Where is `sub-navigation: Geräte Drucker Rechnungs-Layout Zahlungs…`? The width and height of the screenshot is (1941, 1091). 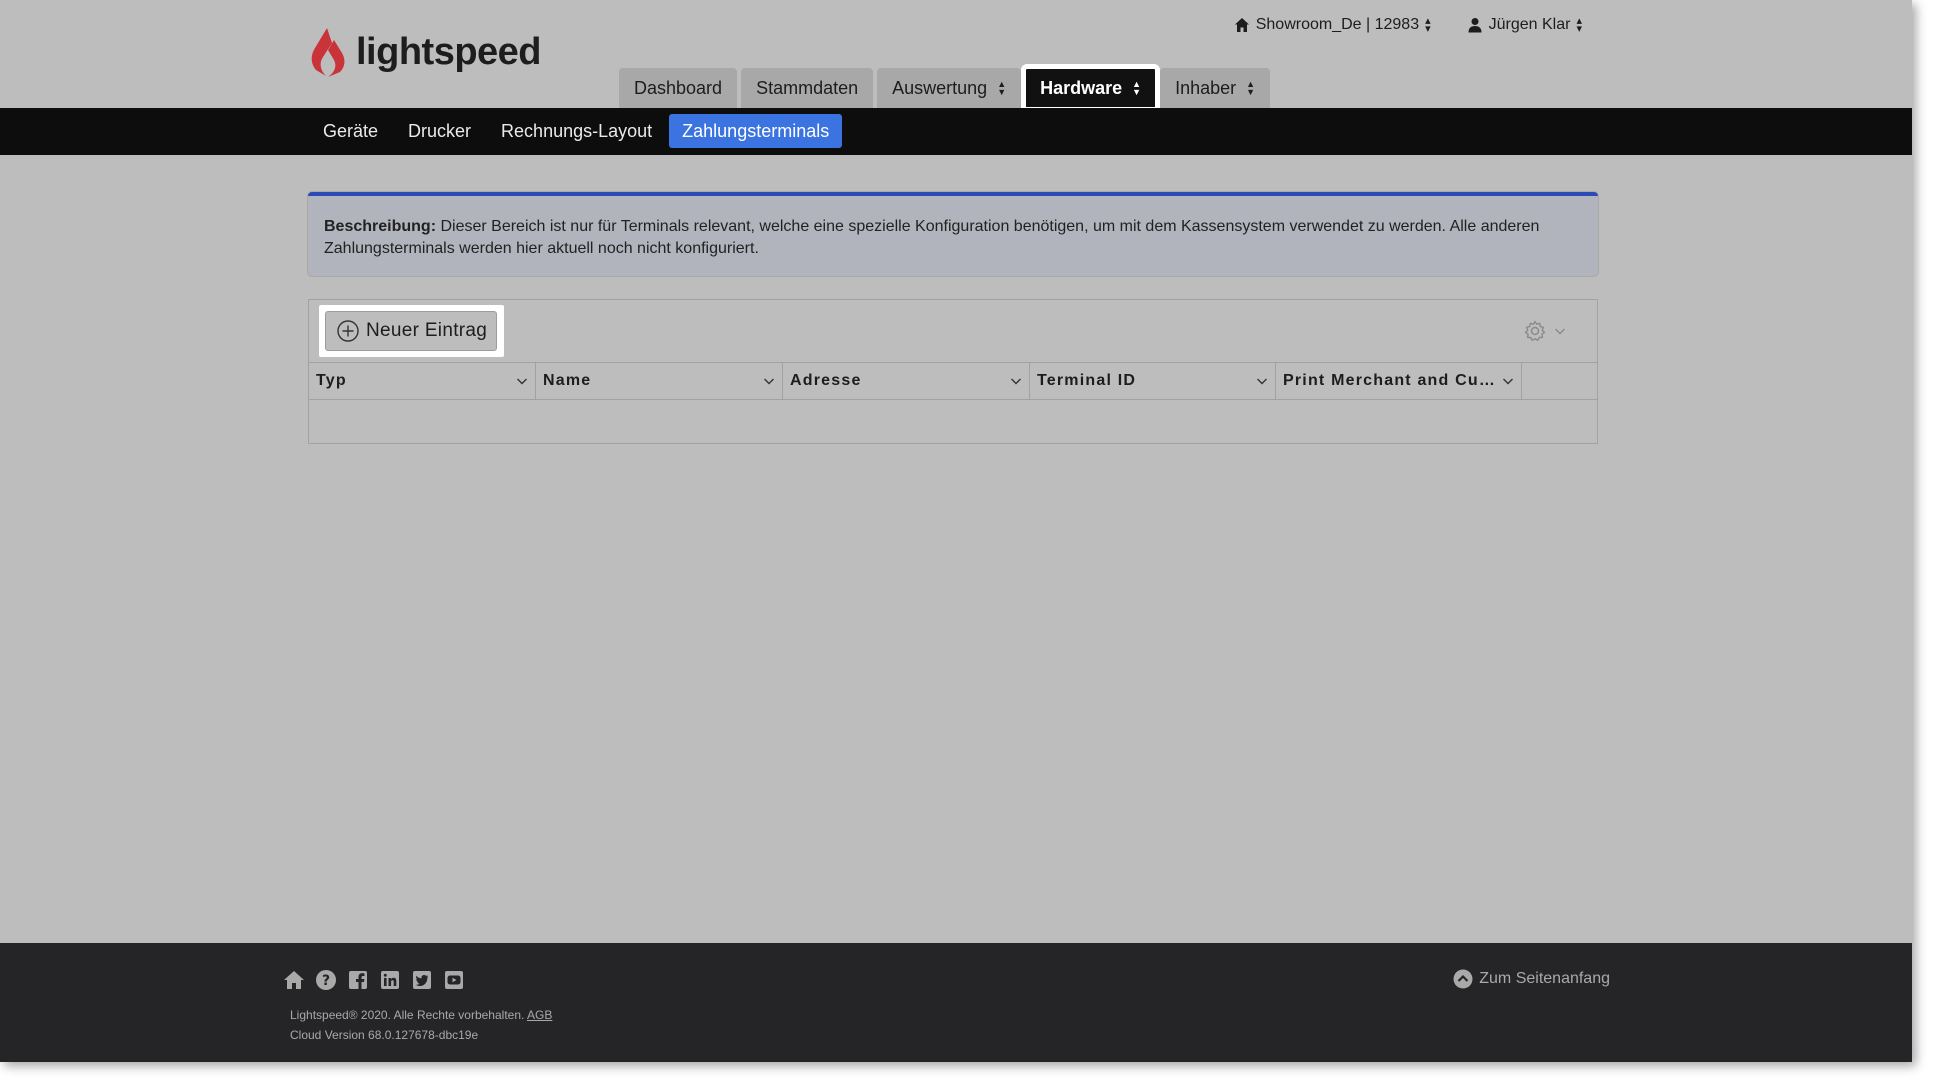
sub-navigation: Geräte Drucker Rechnungs-Layout Zahlungs… is located at coordinates (956, 131).